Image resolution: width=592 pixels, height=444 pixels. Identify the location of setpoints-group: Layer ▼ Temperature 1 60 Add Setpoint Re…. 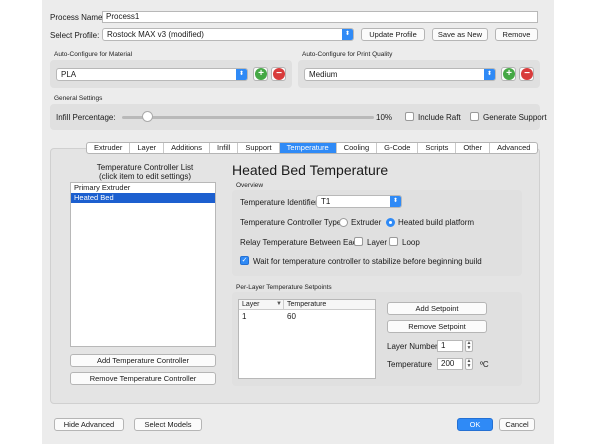
(377, 339).